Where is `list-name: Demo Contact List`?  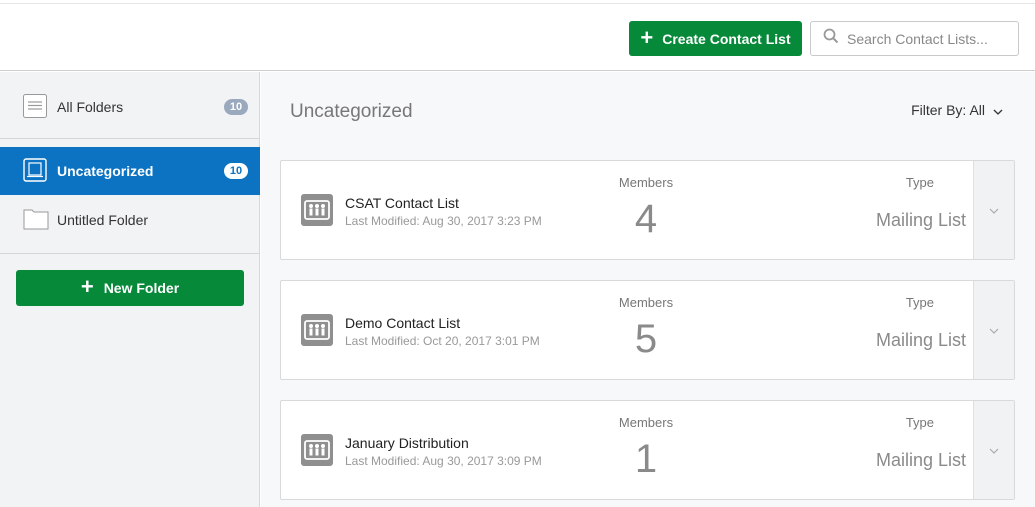
list-name: Demo Contact List is located at coordinates (402, 323).